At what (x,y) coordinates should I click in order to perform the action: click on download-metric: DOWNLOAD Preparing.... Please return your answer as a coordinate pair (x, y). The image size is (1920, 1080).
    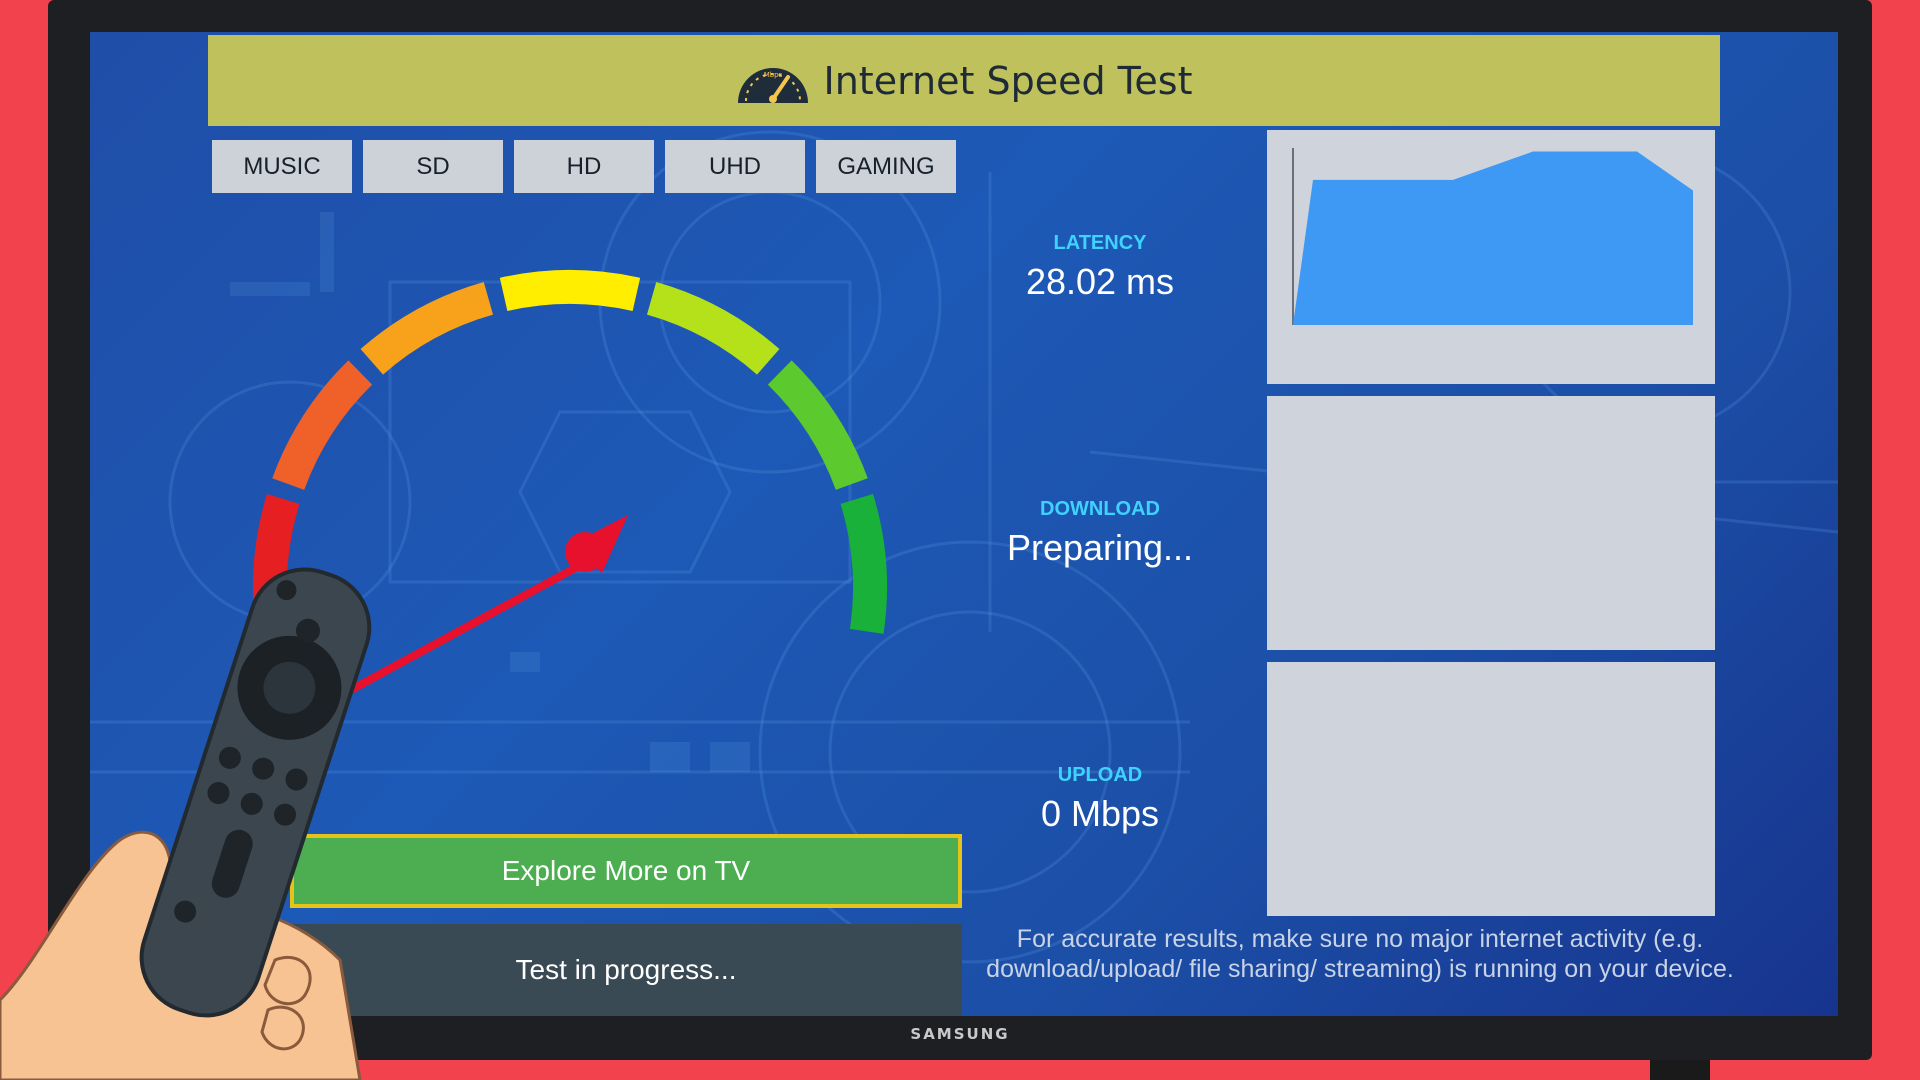
    Looking at the image, I should click on (1100, 533).